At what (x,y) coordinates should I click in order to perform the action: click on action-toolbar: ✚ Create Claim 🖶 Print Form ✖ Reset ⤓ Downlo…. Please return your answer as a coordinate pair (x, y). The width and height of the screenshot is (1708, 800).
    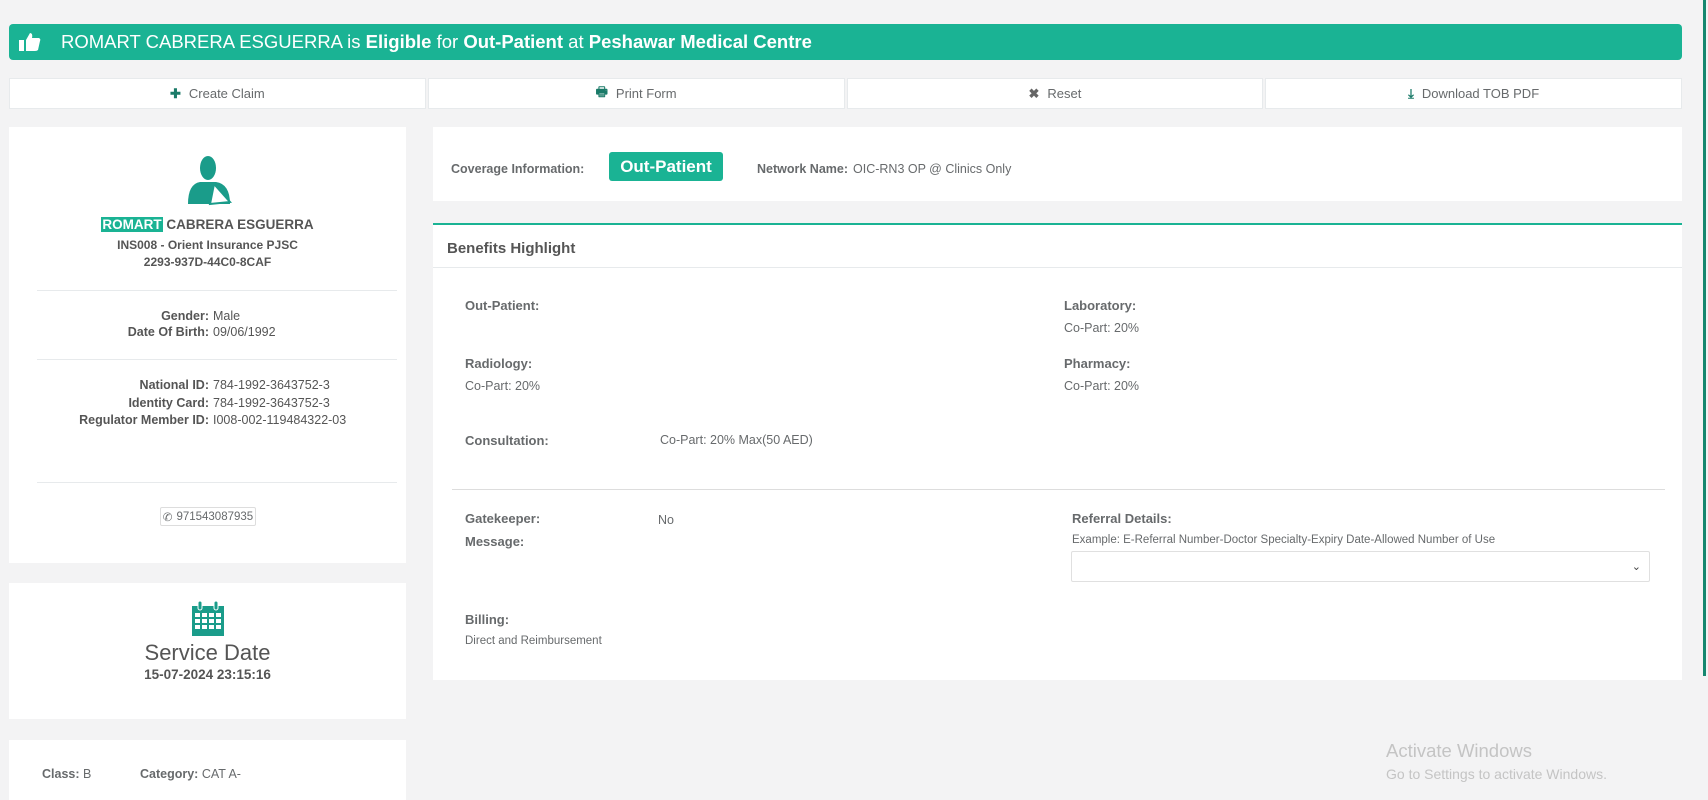
    Looking at the image, I should click on (845, 93).